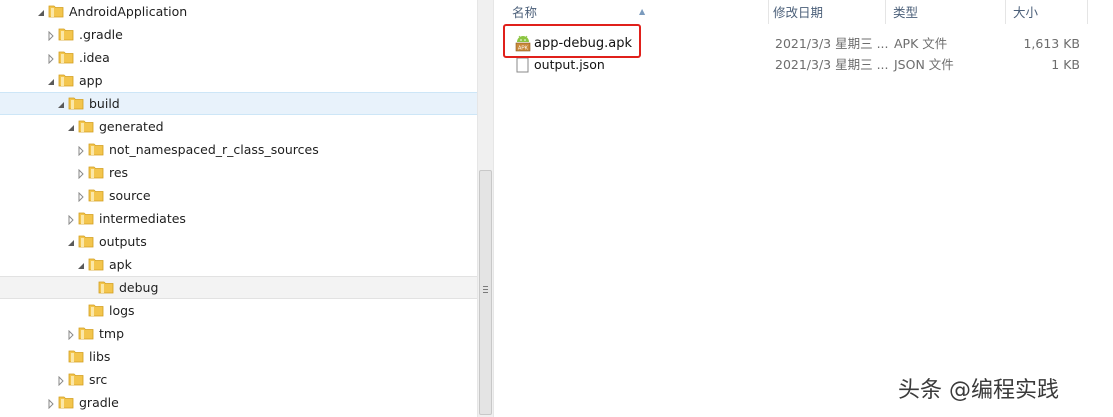  I want to click on tree-item-label: generated, so click(131, 126).